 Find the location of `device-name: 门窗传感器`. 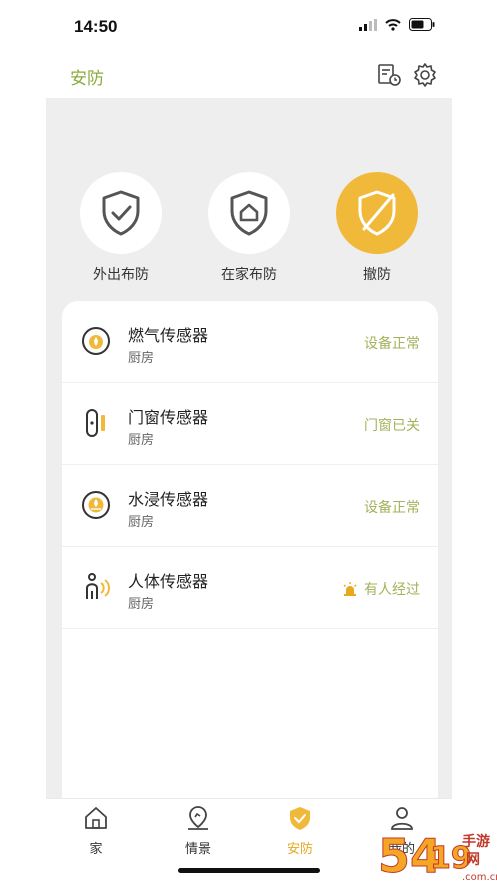

device-name: 门窗传感器 is located at coordinates (168, 418).